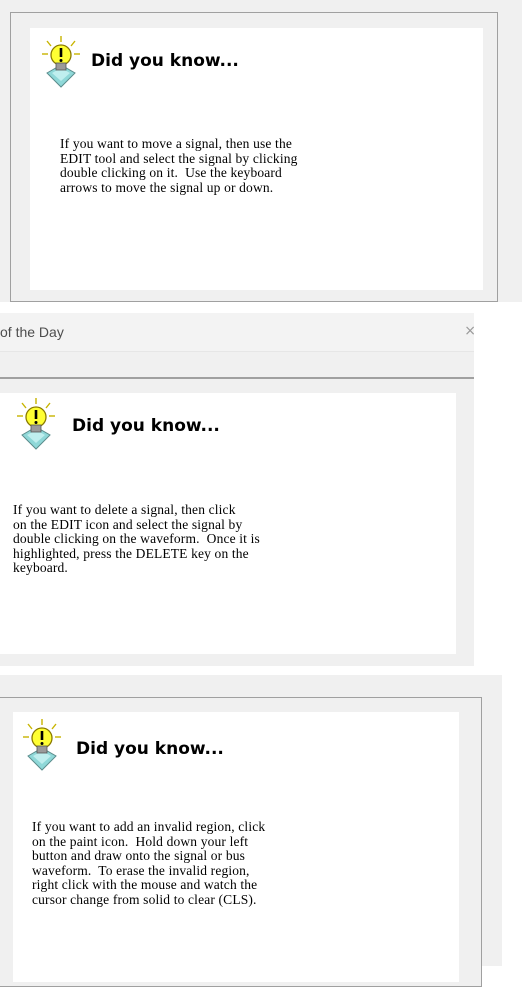  What do you see at coordinates (238, 332) in the screenshot?
I see `window-titlebar: of the Day ×` at bounding box center [238, 332].